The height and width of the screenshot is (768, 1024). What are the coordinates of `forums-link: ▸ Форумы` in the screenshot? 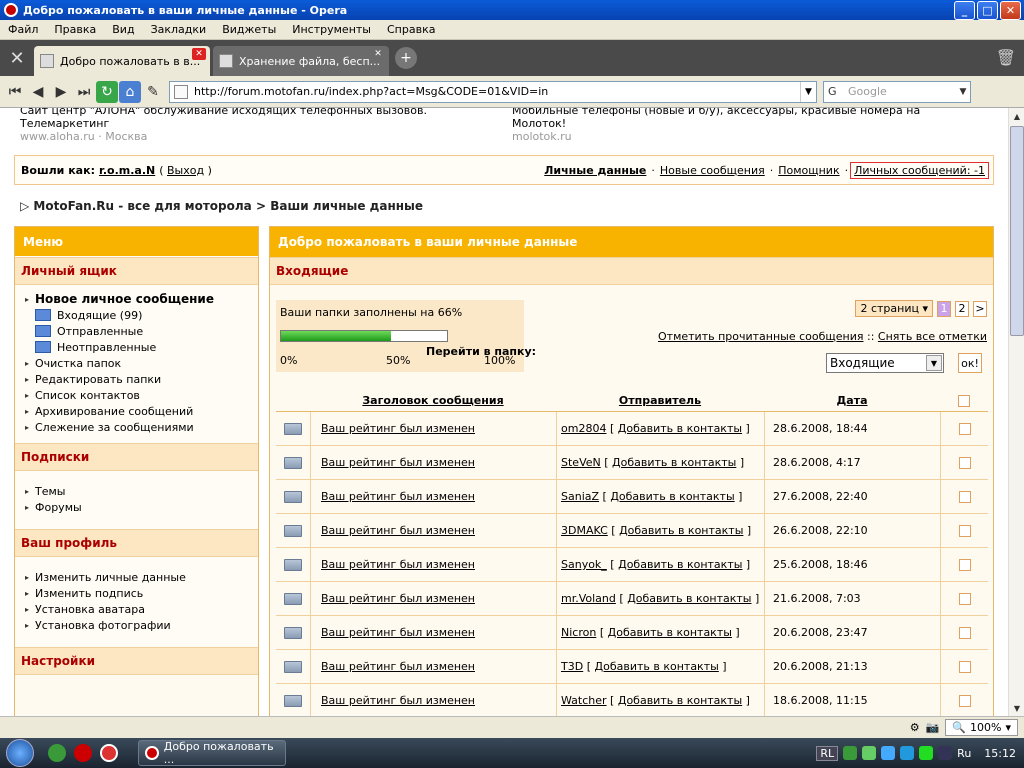 It's located at (141, 507).